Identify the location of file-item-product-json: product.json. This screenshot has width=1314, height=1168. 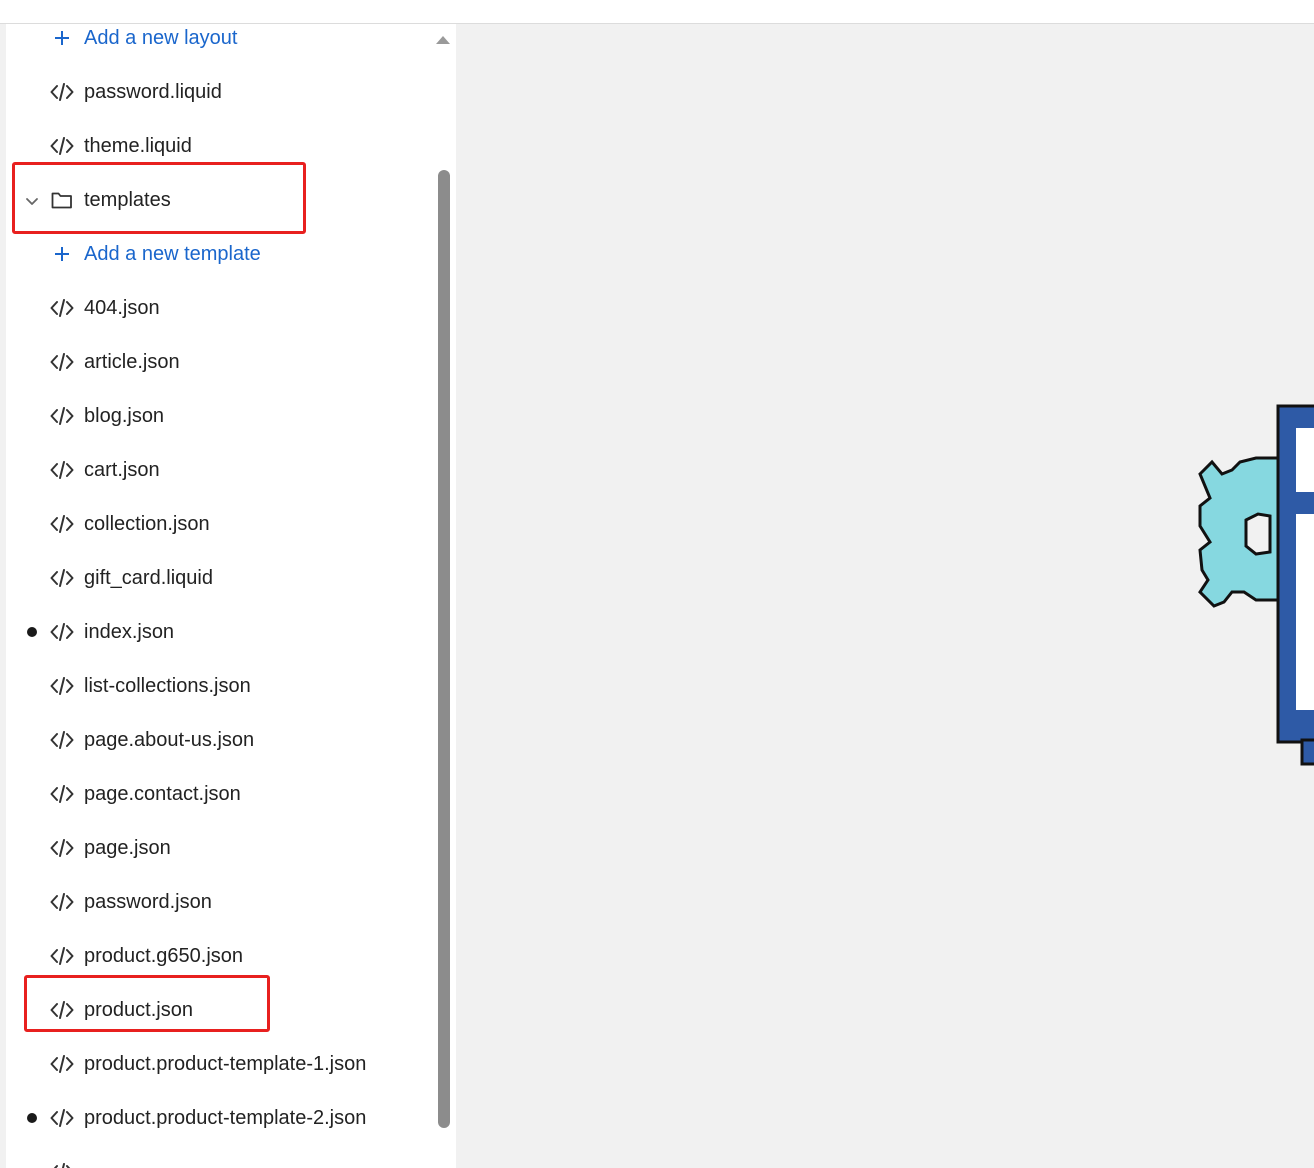
(216, 1010).